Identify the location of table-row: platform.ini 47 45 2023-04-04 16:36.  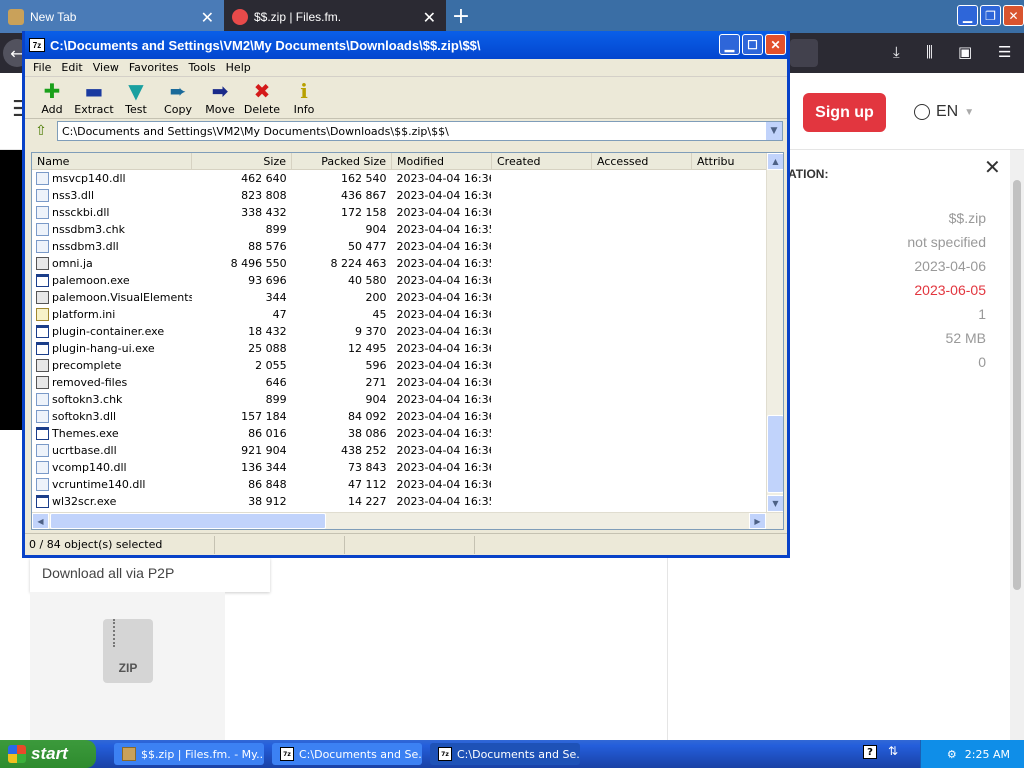
(401, 314).